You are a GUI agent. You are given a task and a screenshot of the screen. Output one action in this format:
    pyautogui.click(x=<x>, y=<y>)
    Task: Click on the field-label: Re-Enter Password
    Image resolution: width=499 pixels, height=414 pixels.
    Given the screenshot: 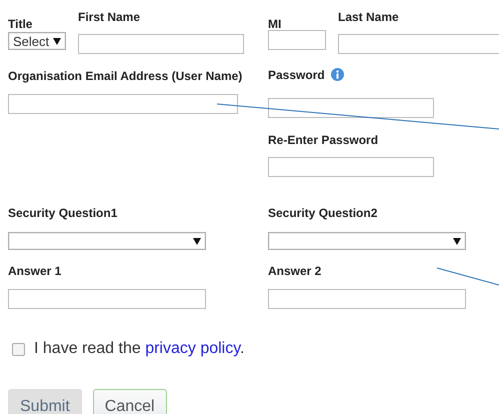 What is the action you would take?
    pyautogui.click(x=323, y=140)
    